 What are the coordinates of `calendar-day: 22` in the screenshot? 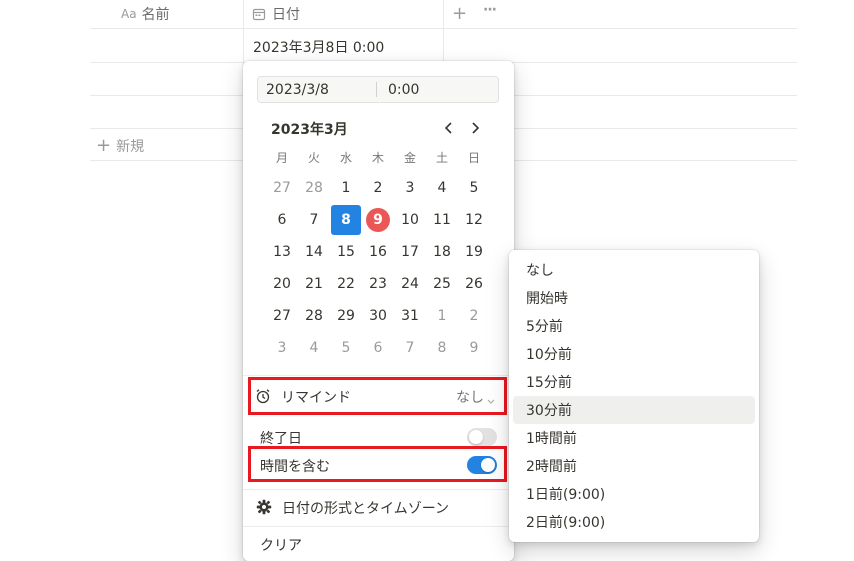 It's located at (346, 284).